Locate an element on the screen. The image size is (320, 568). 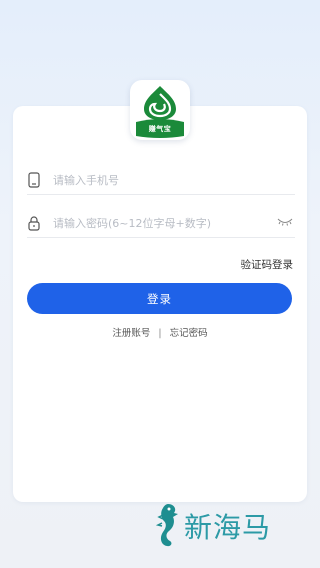
password-field is located at coordinates (161, 225).